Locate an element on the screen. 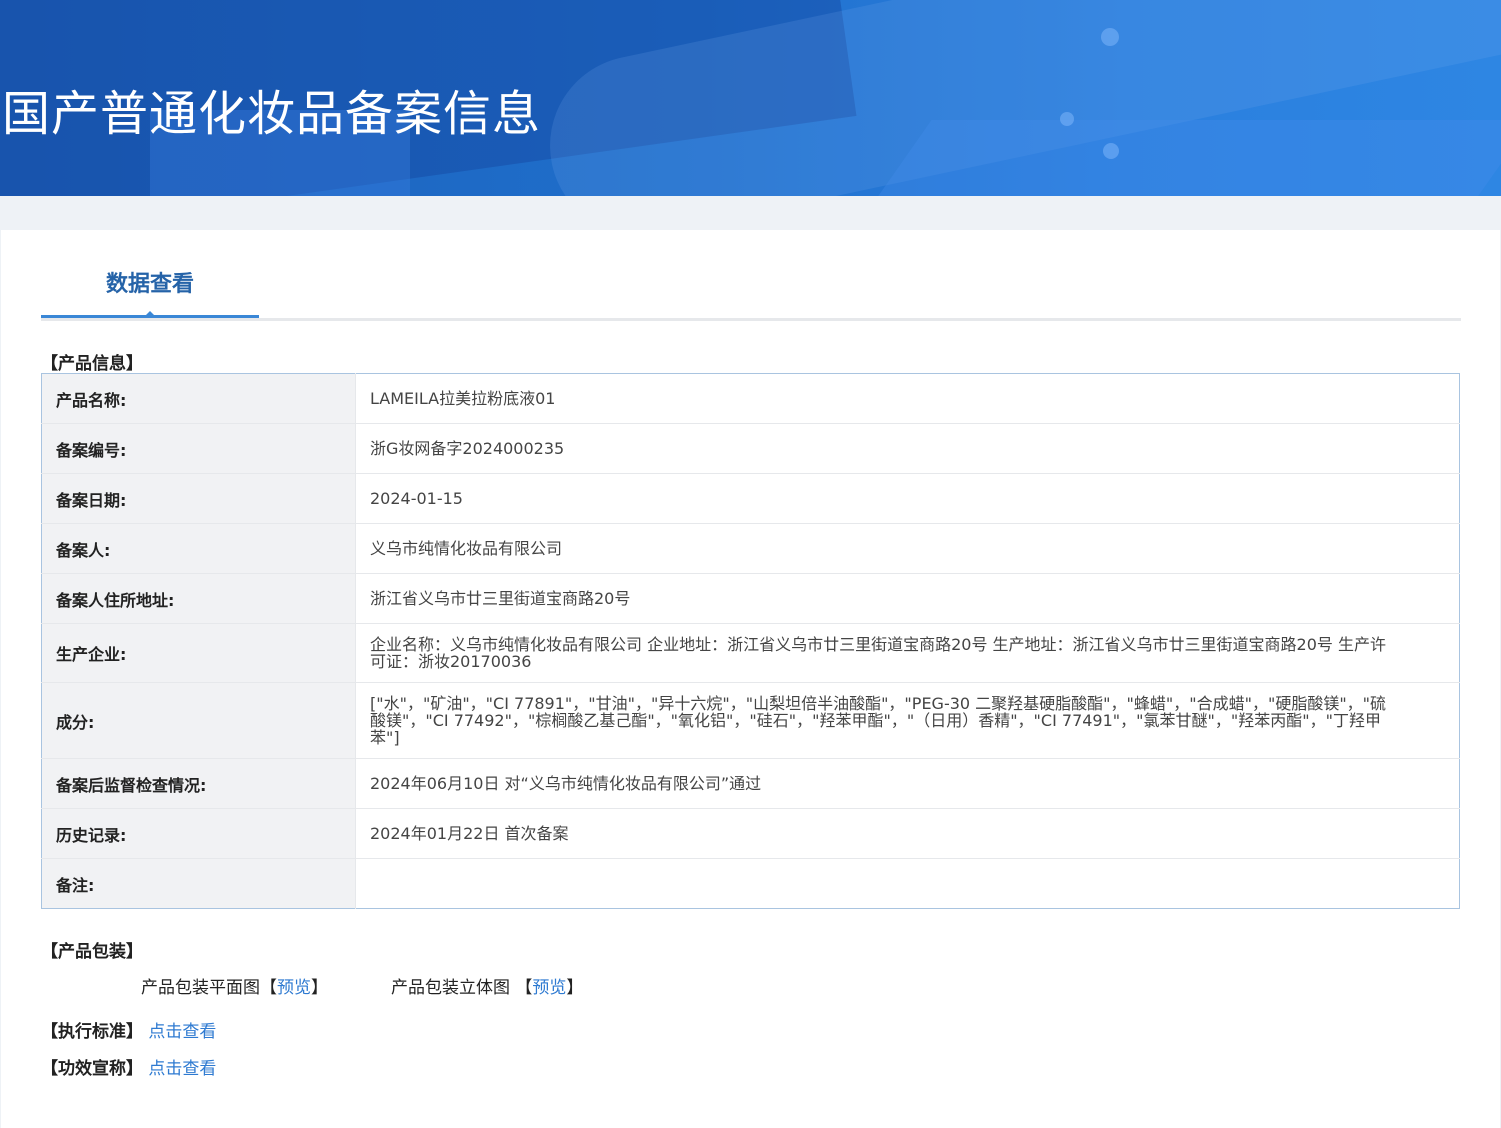 The height and width of the screenshot is (1128, 1501). packaging-heading: 【产品包装】 is located at coordinates (92, 952).